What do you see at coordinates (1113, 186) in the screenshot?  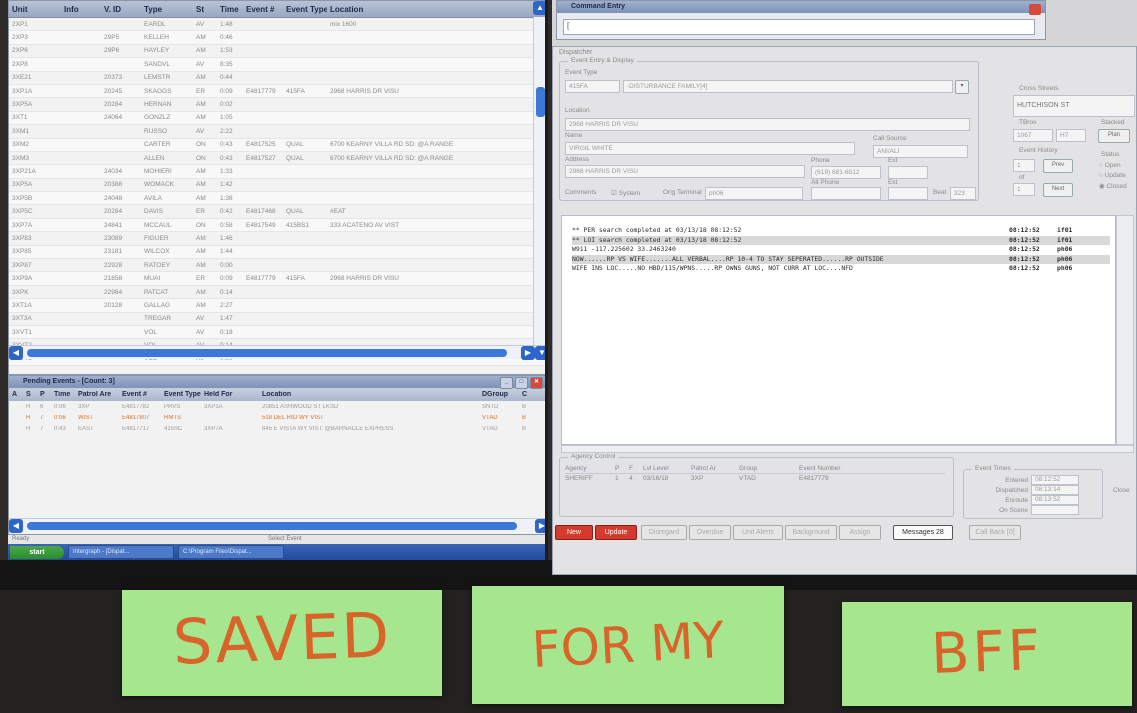 I see `status-radio-closed: ◉ Closed` at bounding box center [1113, 186].